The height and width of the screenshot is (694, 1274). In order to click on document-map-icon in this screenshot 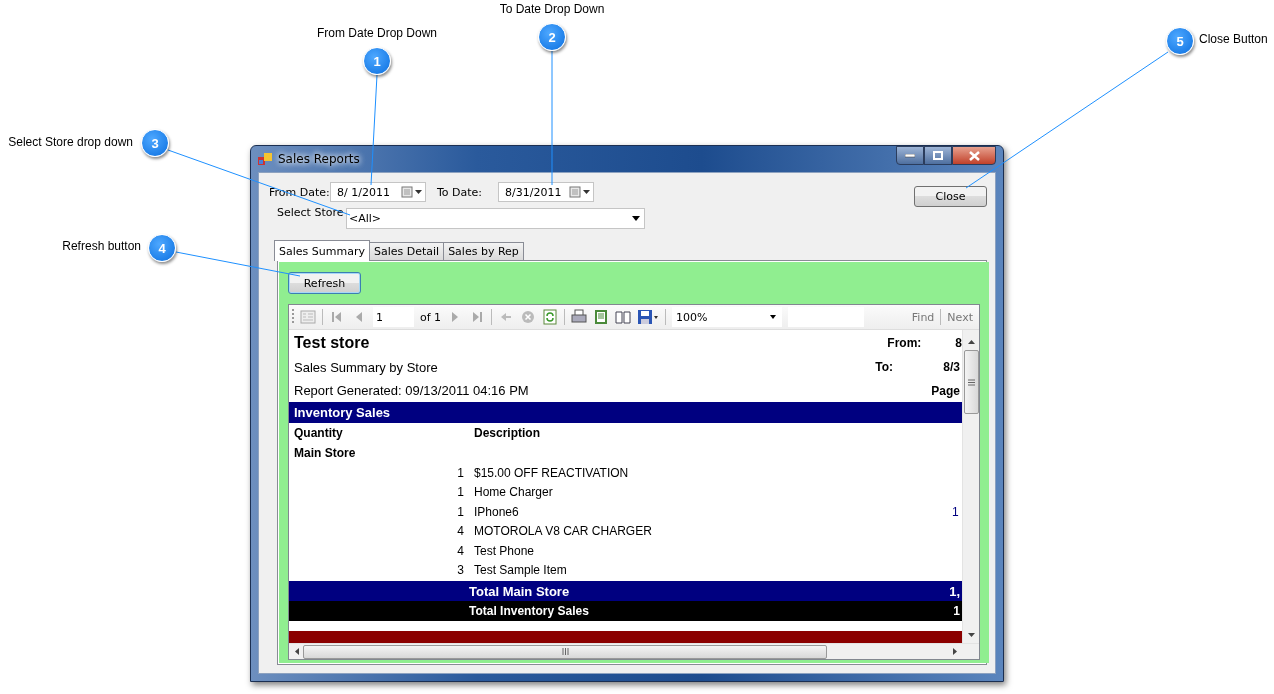, I will do `click(308, 317)`.